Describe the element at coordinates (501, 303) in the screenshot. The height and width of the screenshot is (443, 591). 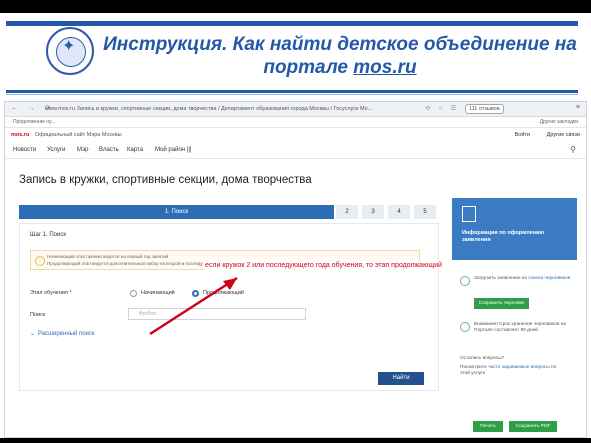
I see `save-draft-button: Сохранить черновик` at that location.